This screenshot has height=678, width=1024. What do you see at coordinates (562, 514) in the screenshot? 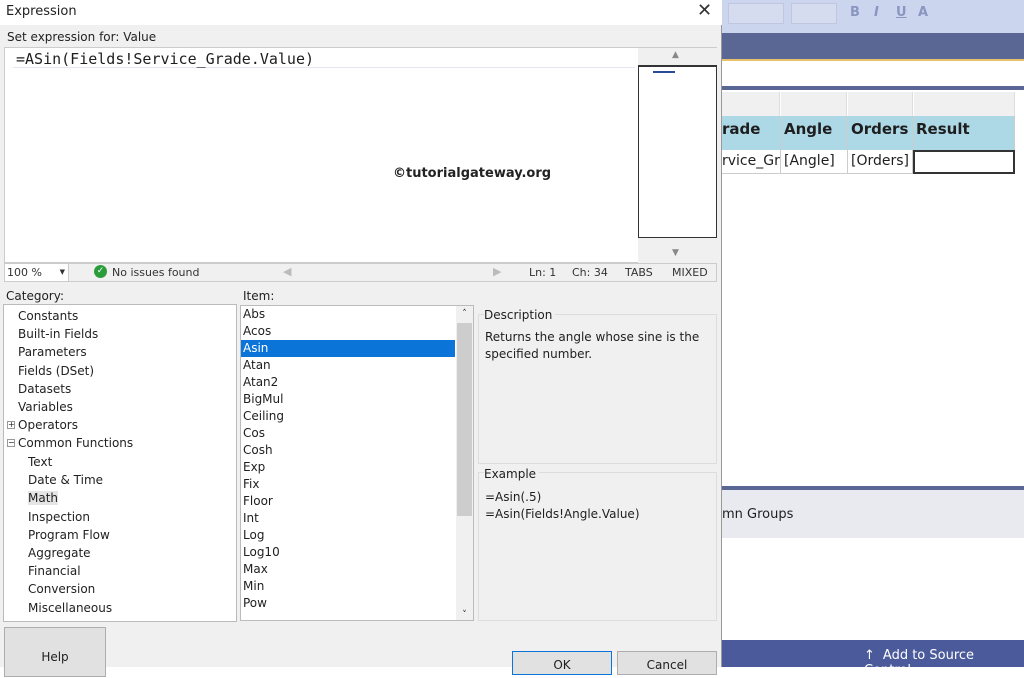
I see `example-line: =Asin(Fields!Angle.Value)` at bounding box center [562, 514].